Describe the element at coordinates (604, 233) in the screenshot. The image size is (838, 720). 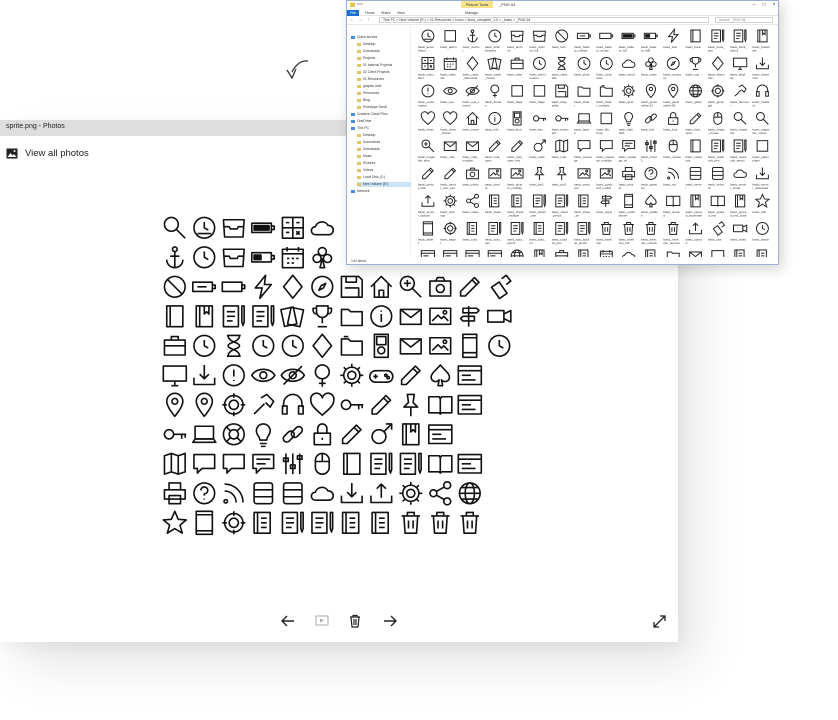
I see `file-item: basic_trashcan` at that location.